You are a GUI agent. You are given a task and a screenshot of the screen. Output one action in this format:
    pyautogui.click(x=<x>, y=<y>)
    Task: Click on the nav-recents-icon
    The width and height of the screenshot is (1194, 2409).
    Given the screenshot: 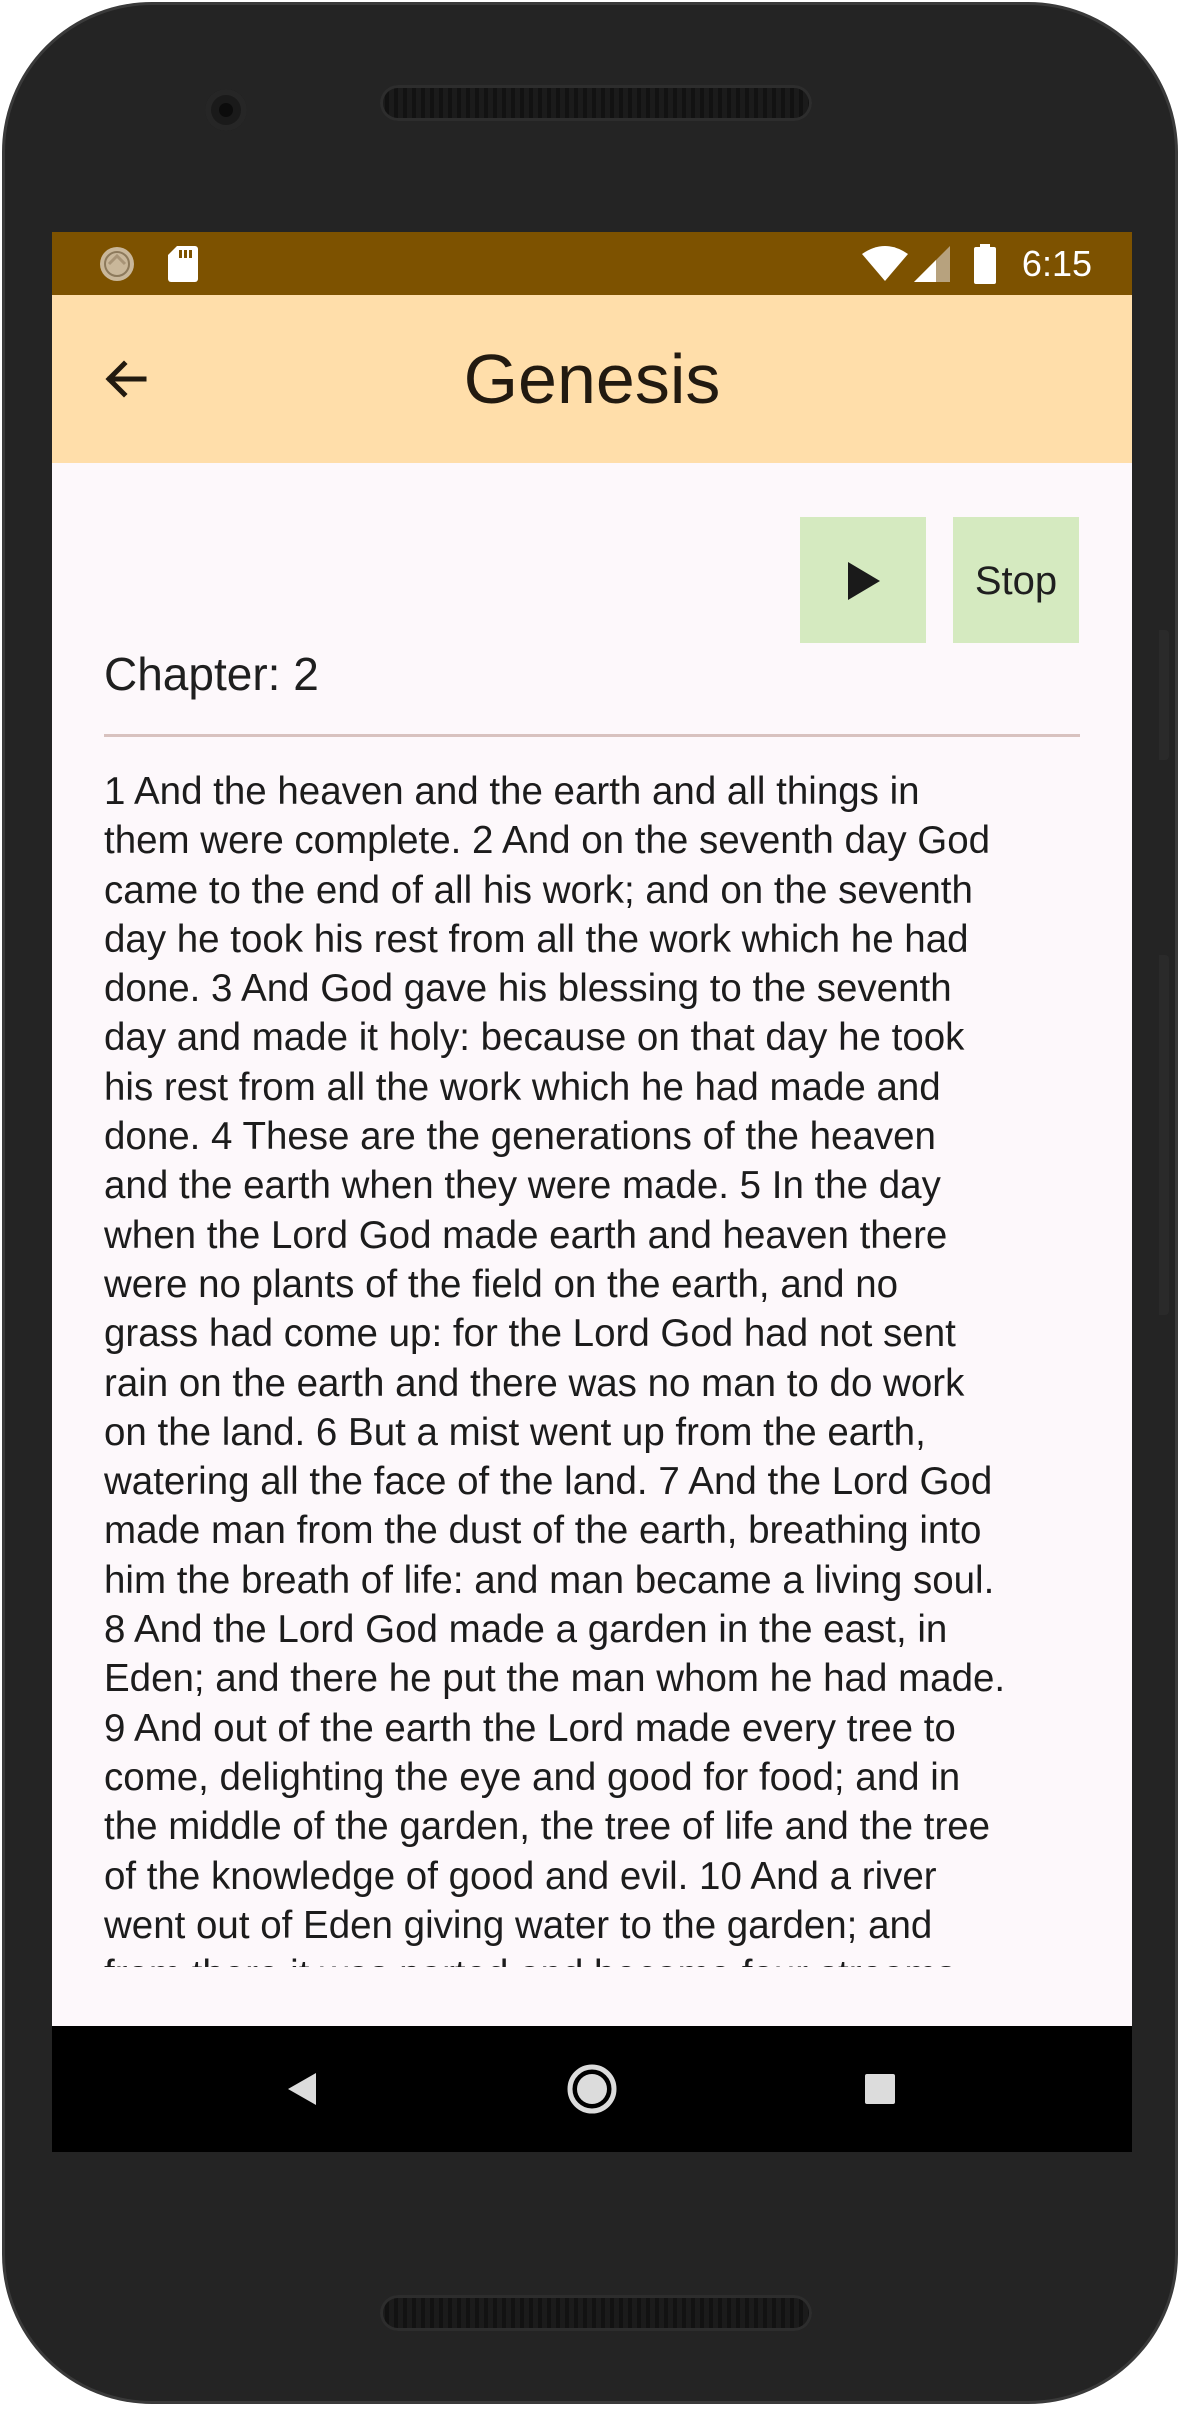 What is the action you would take?
    pyautogui.click(x=880, y=2089)
    